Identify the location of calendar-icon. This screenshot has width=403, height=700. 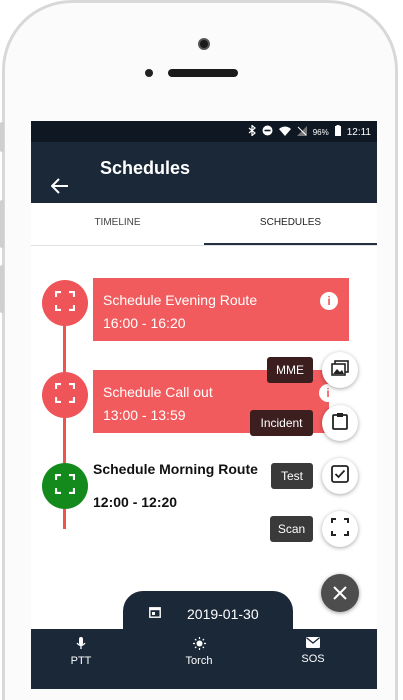
(155, 614).